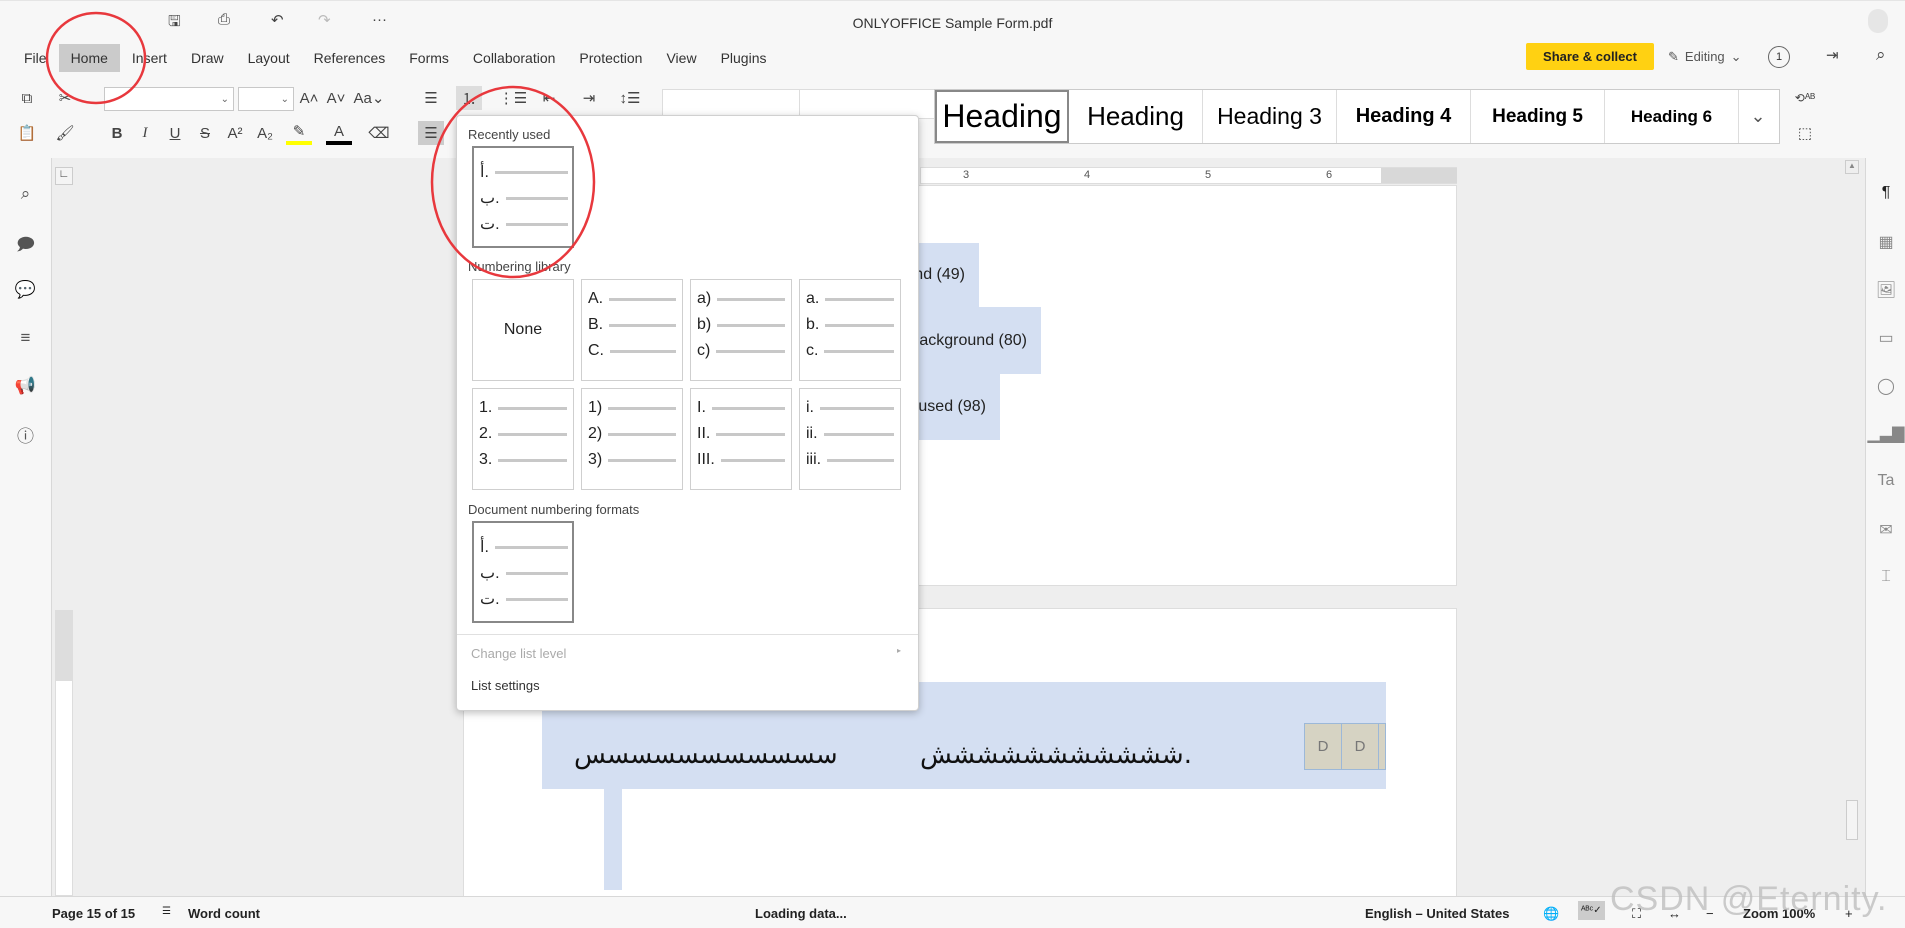  I want to click on shape-settings-icon: ◯, so click(1885, 386).